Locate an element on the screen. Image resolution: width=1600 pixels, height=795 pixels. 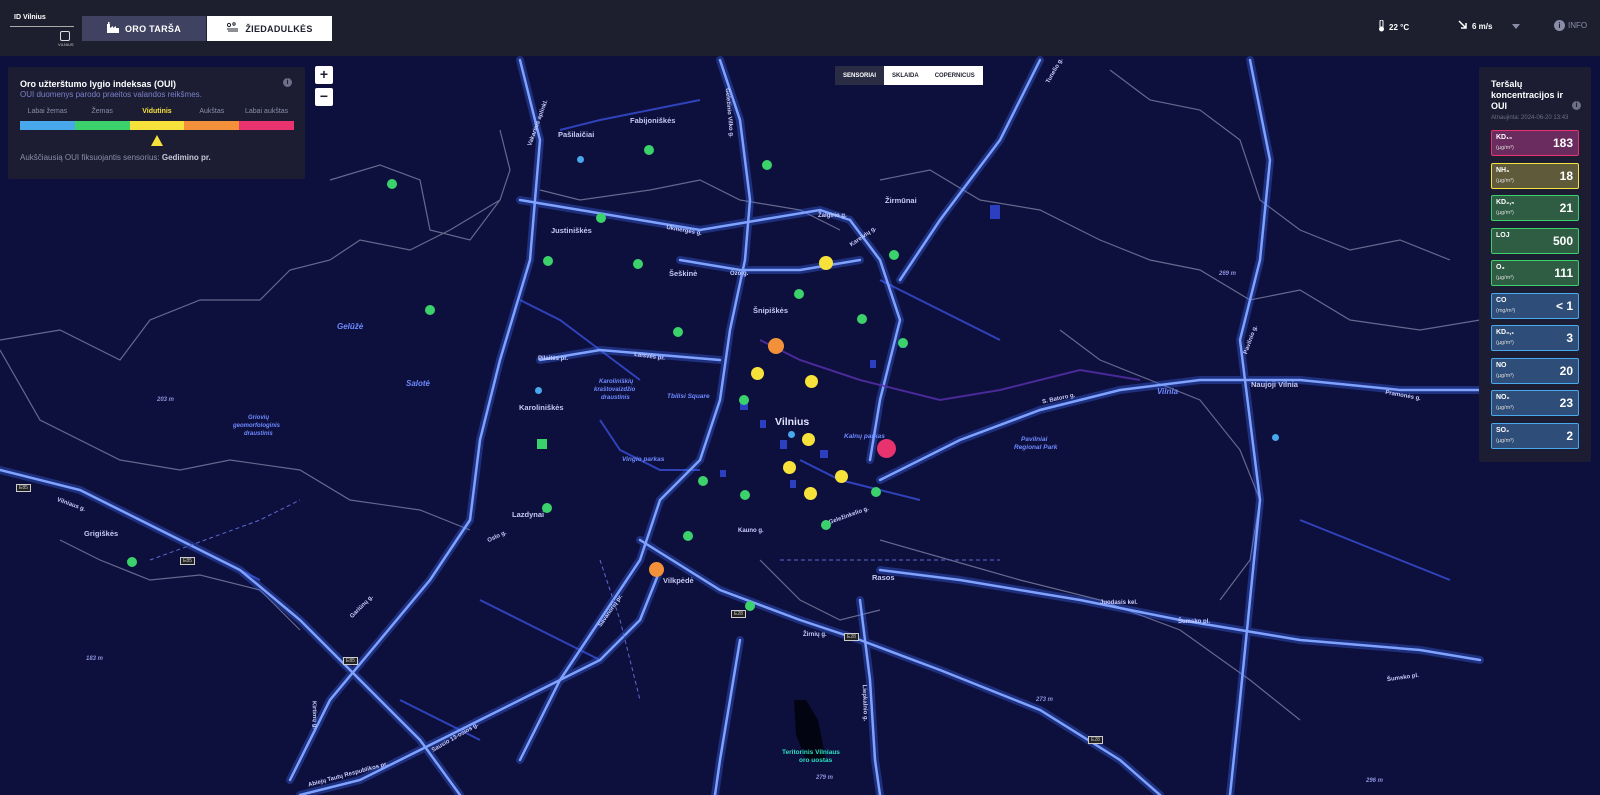
pollutant-card: NH₃ (µg/m³) 18 is located at coordinates (1535, 175).